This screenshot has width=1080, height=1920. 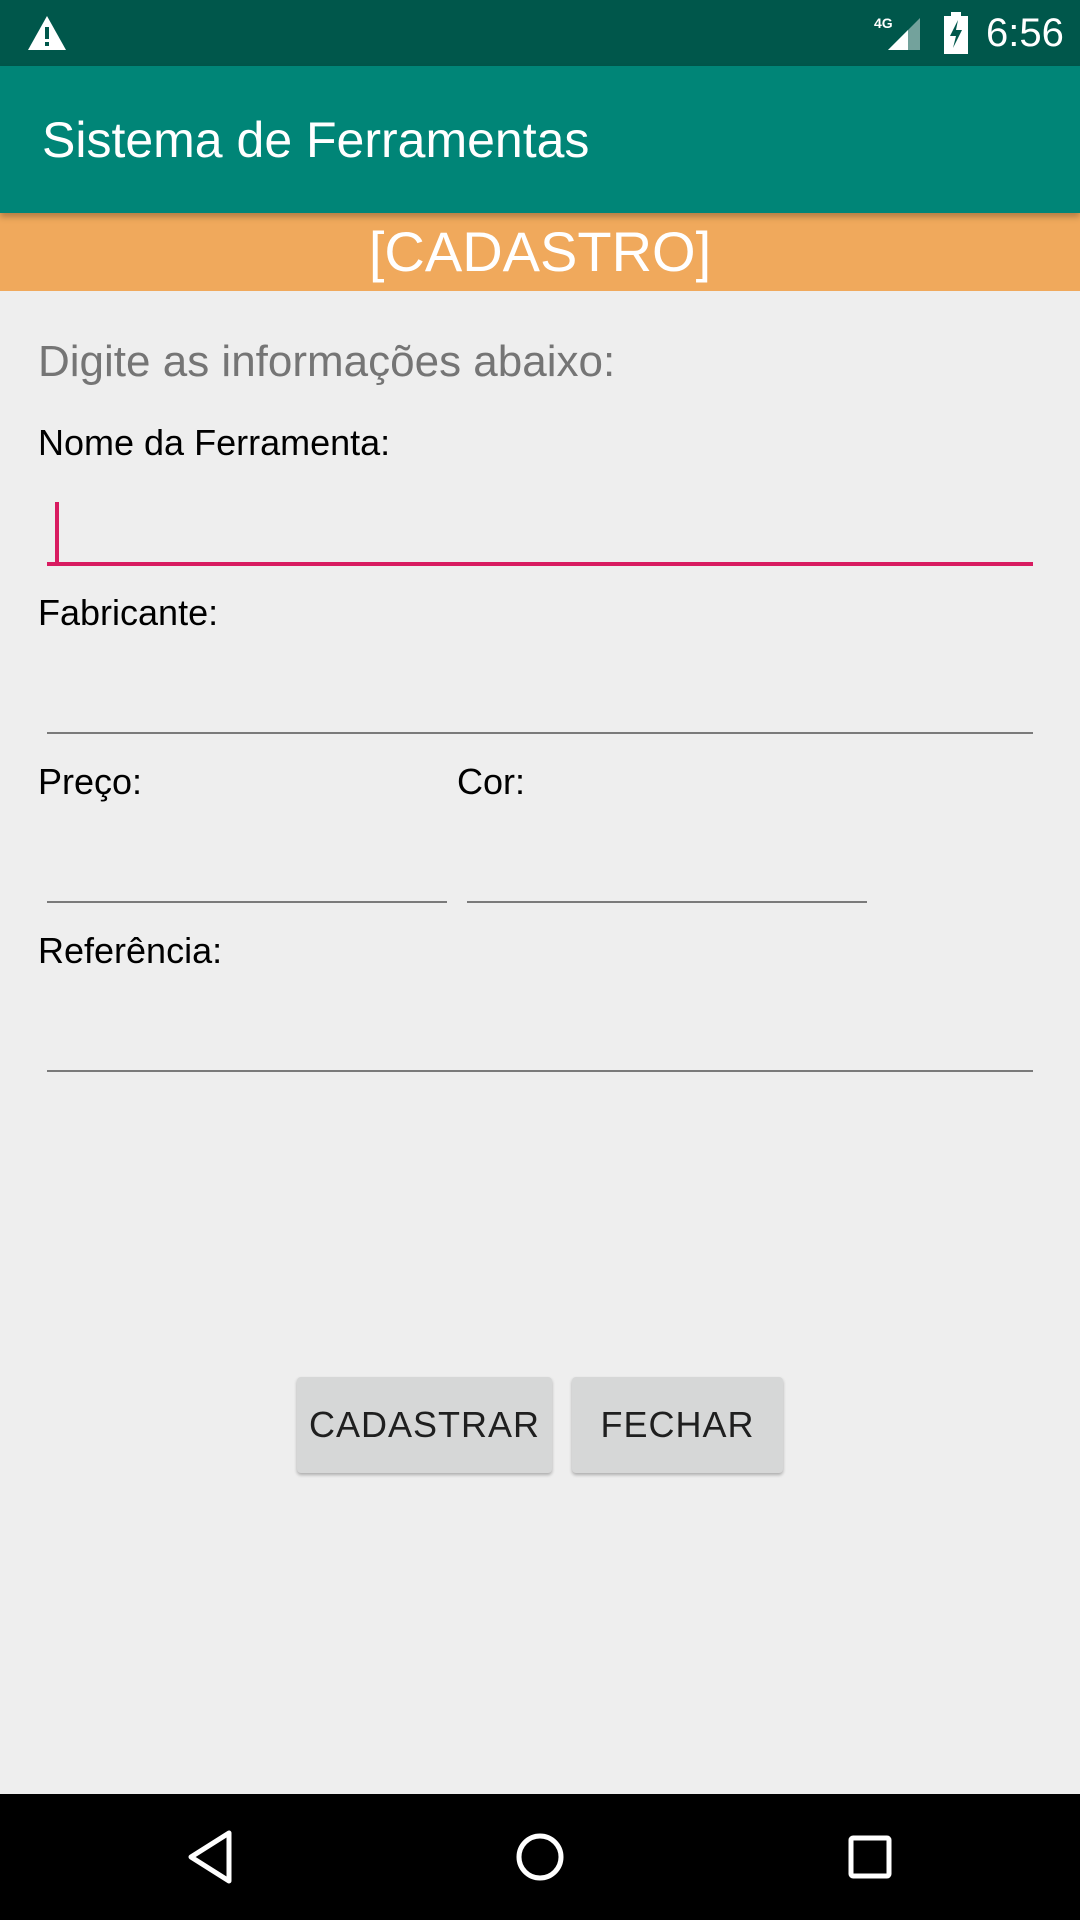 What do you see at coordinates (897, 32) in the screenshot?
I see `signal-icon: 4G` at bounding box center [897, 32].